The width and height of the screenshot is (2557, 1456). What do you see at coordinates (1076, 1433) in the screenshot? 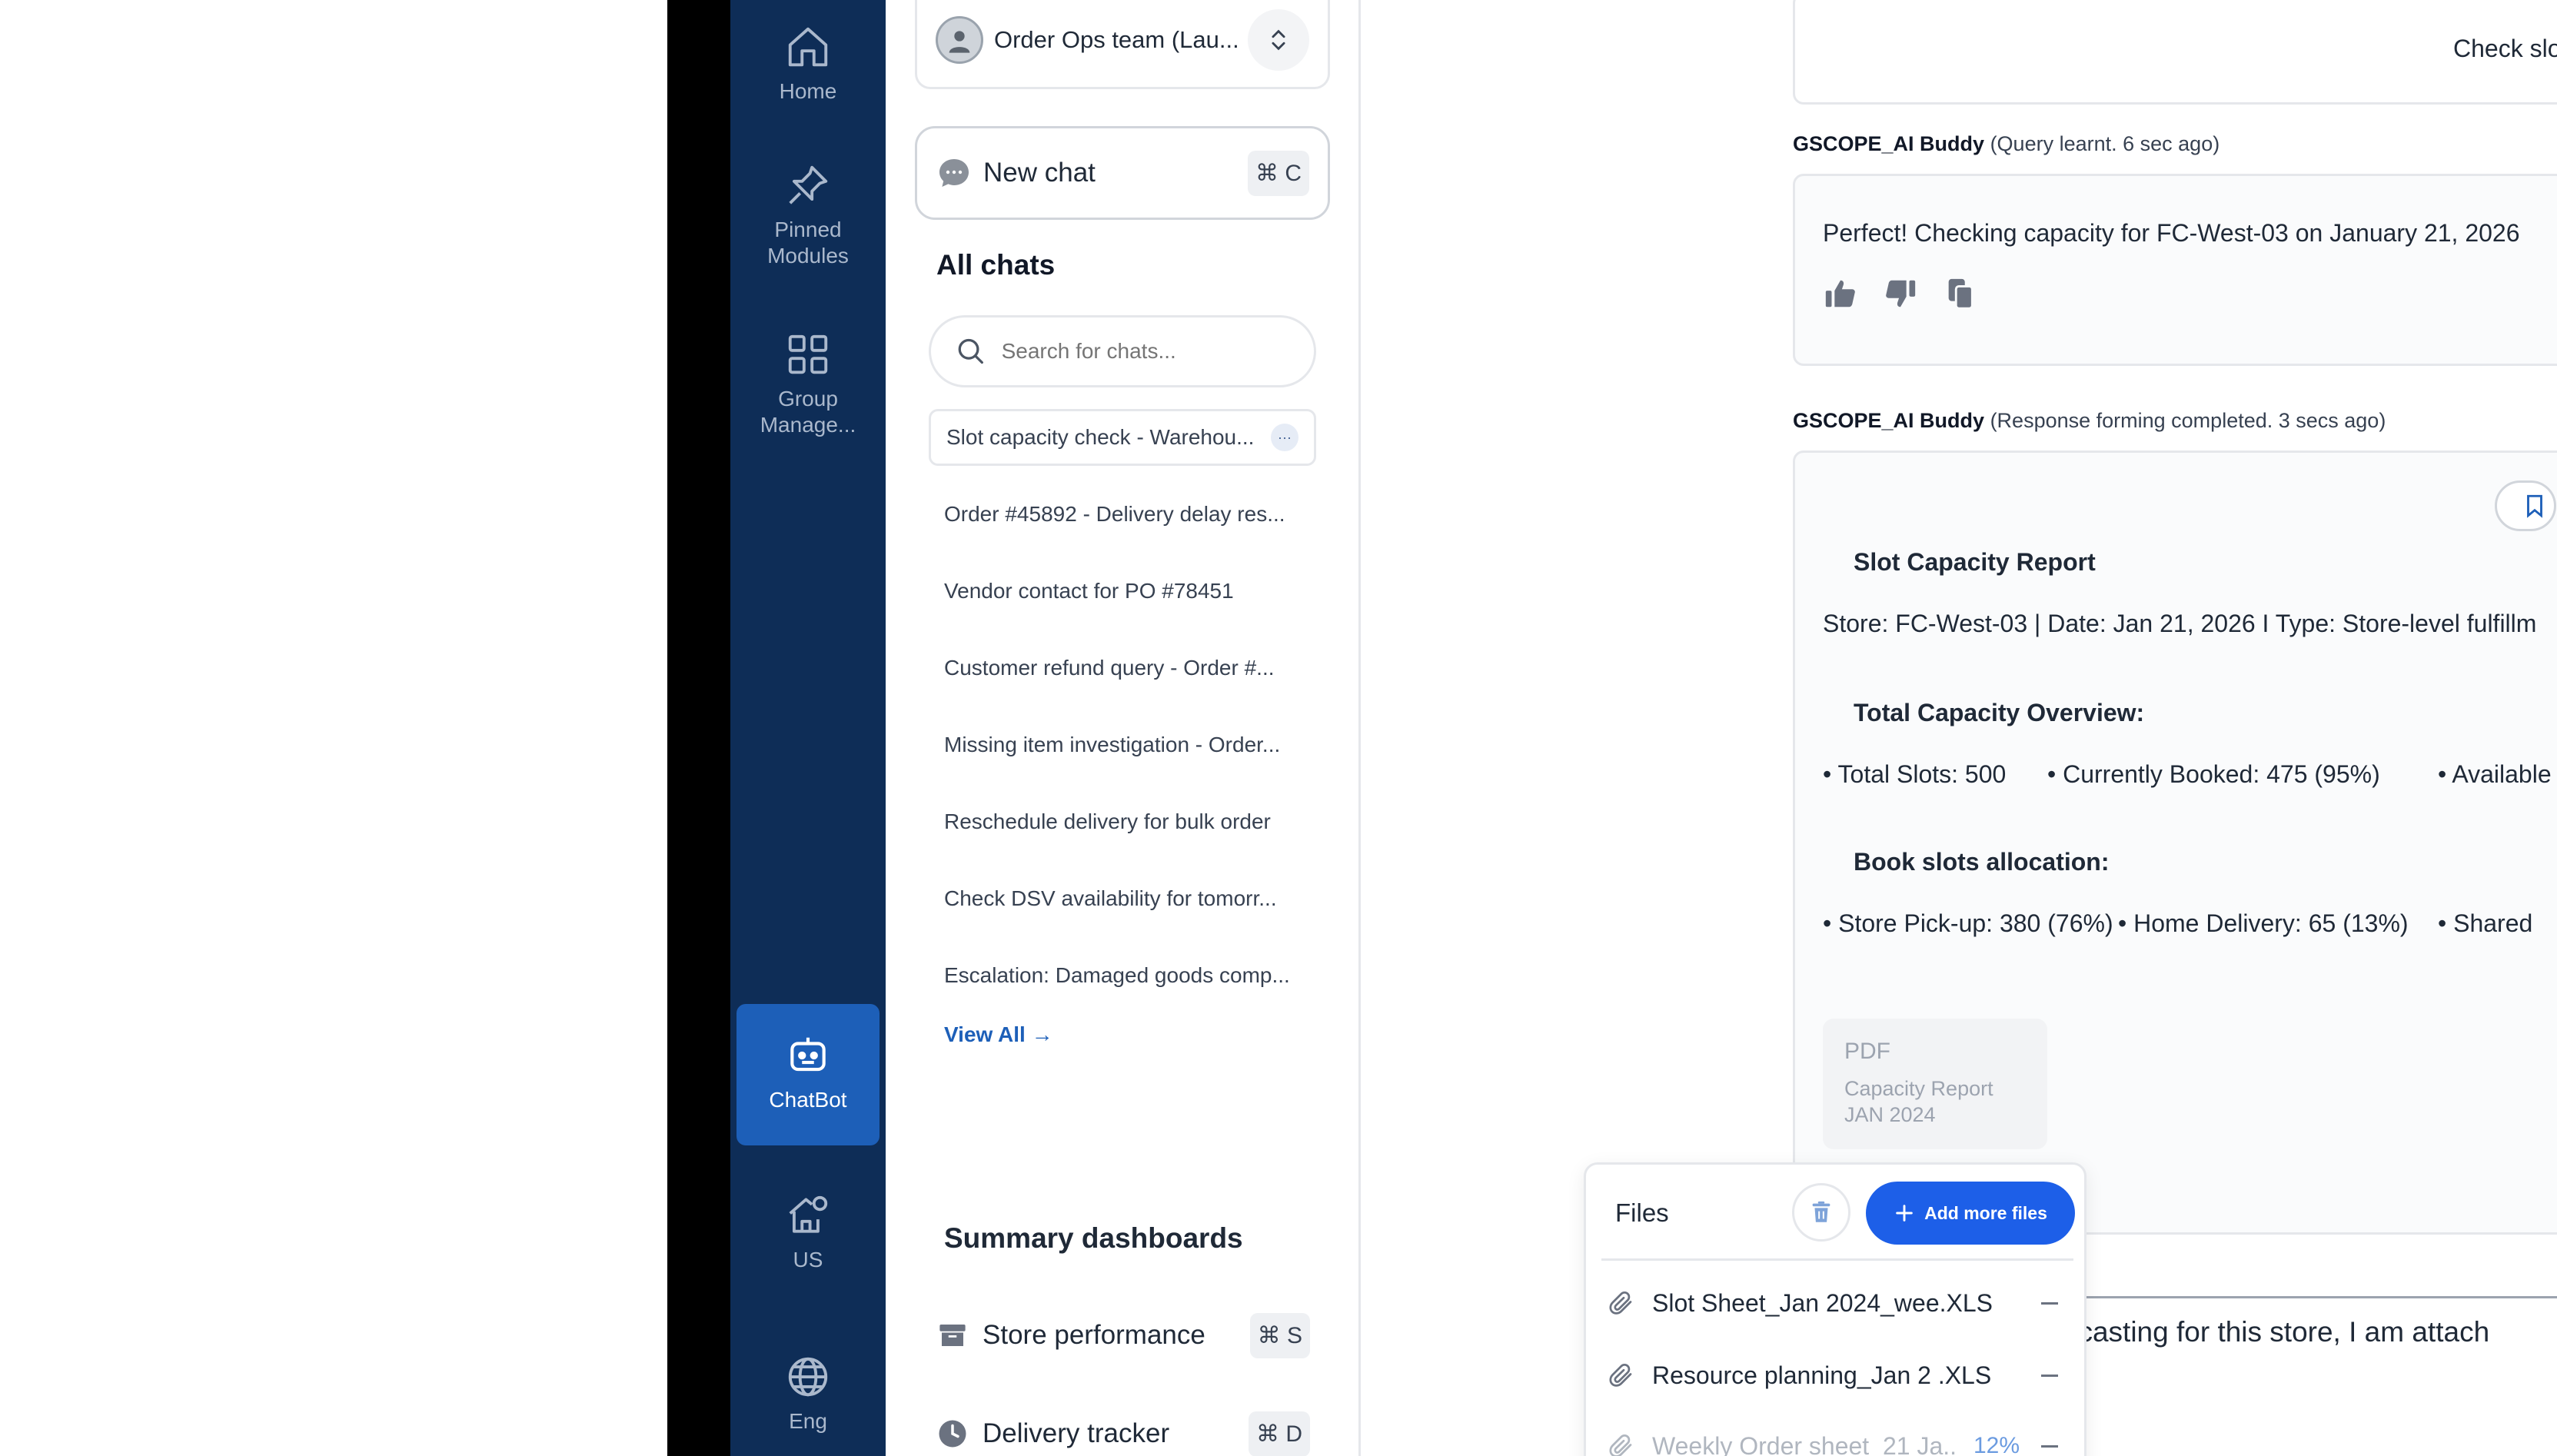
I see `dashboard-label: Delivery tracker` at bounding box center [1076, 1433].